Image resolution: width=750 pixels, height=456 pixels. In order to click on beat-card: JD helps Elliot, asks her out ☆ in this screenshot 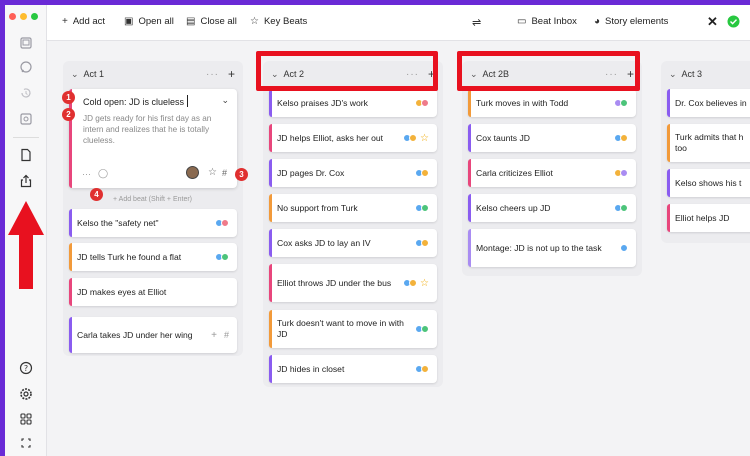, I will do `click(353, 138)`.